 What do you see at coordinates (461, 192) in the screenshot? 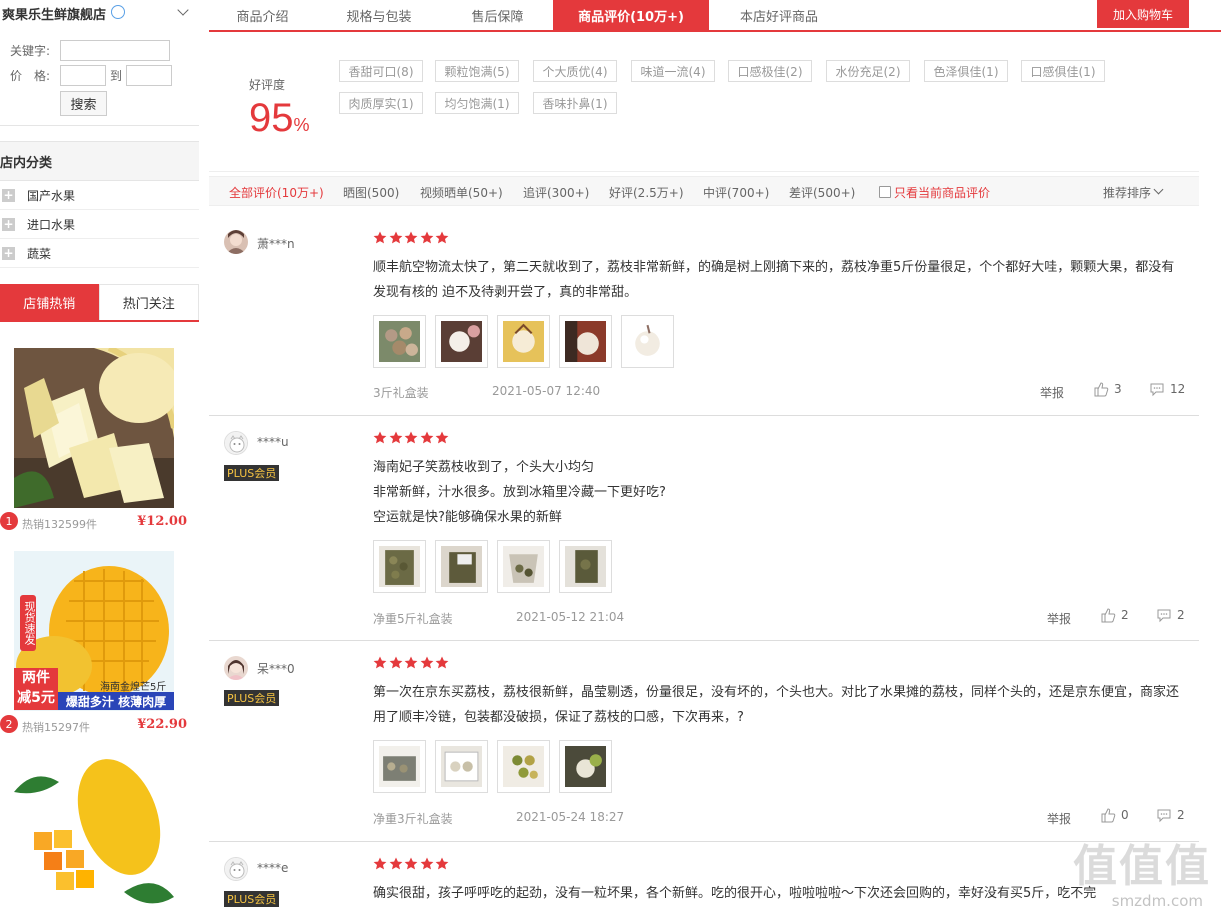
I see `filter-videos: 视频晒单(50+)` at bounding box center [461, 192].